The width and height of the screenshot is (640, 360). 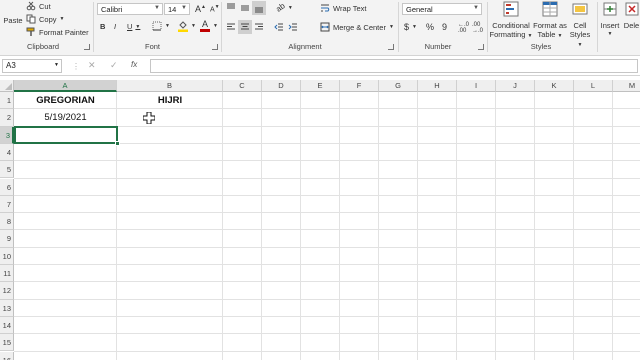 I want to click on column-header-m: M, so click(x=626, y=86).